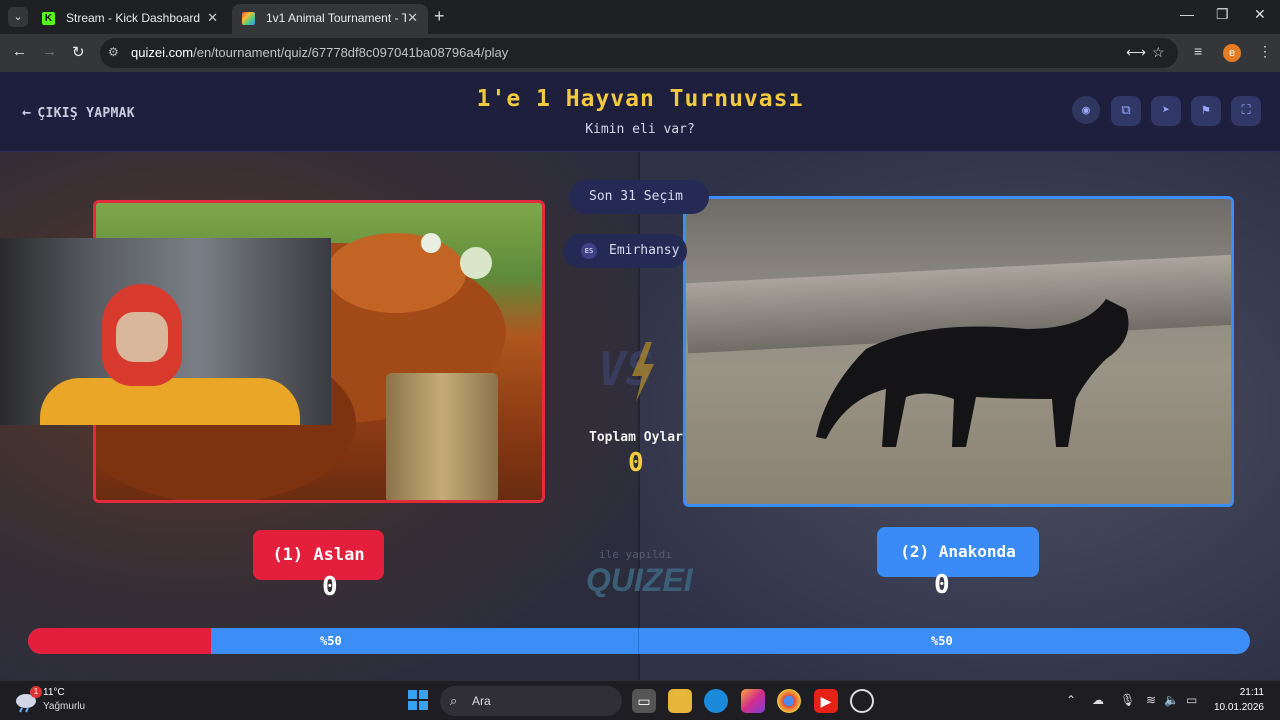 Image resolution: width=1280 pixels, height=720 pixels. I want to click on quizei-favicon-icon, so click(248, 18).